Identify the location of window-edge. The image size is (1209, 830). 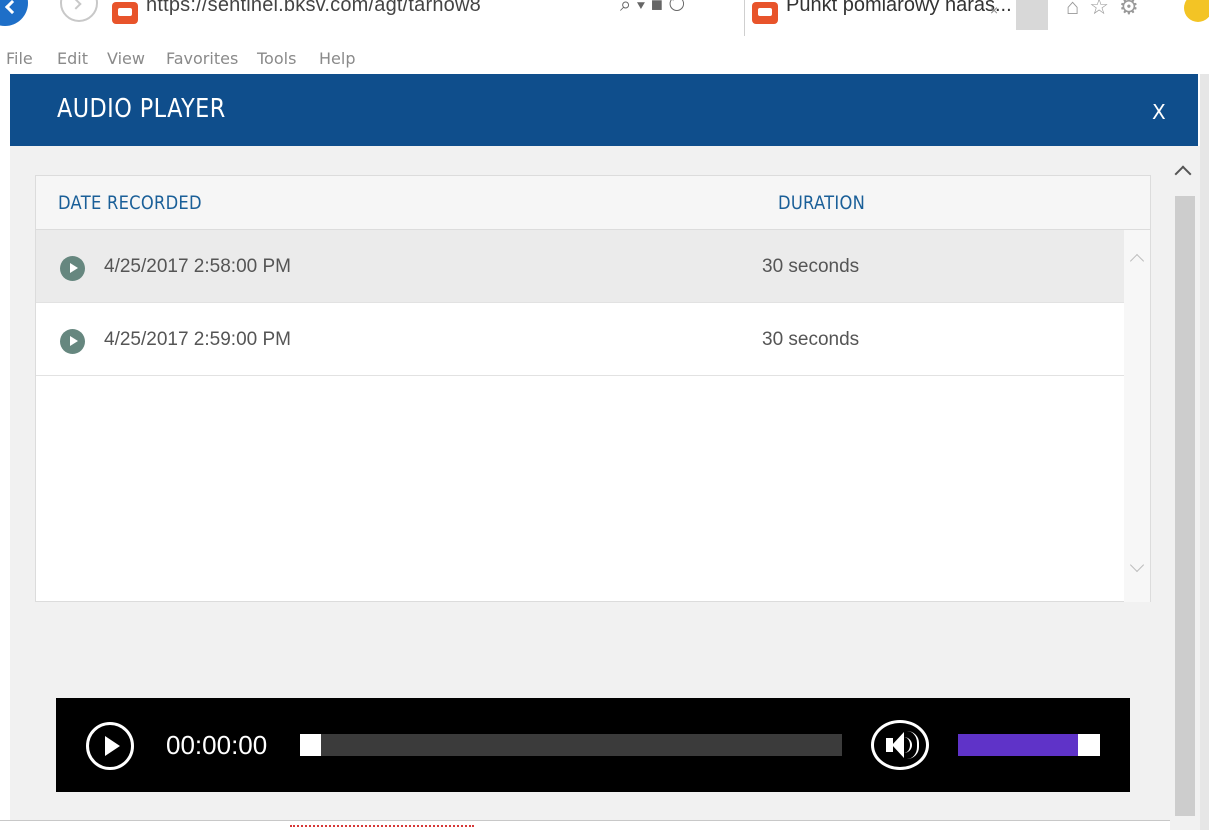
(1204, 452).